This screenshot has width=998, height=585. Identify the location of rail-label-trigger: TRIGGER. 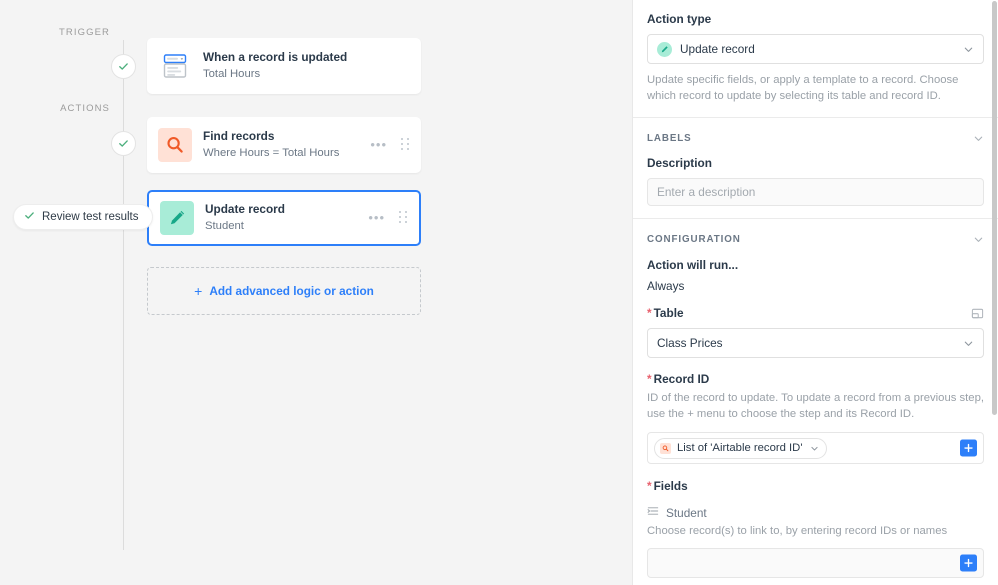
(84, 32).